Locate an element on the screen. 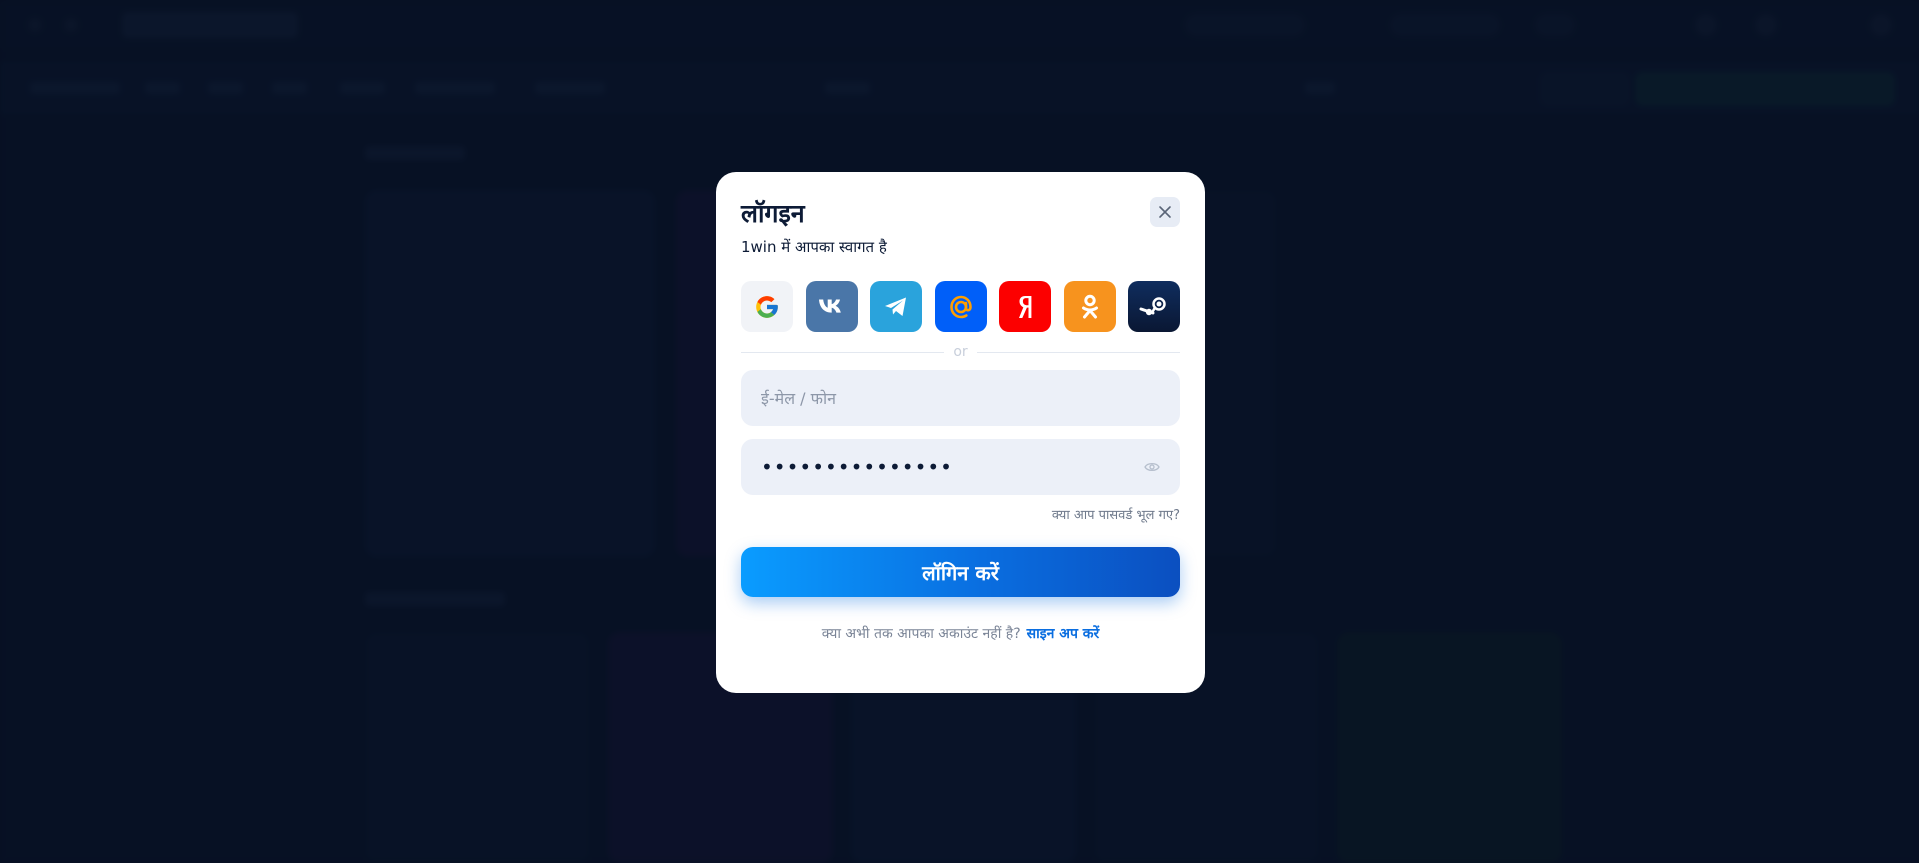 Image resolution: width=1919 pixels, height=863 pixels. password-field-wrapper is located at coordinates (960, 467).